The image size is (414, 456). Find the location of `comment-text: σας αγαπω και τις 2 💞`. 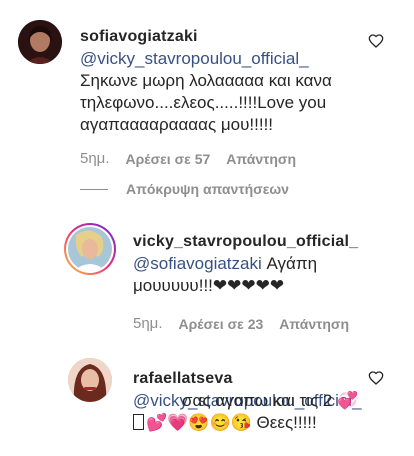

comment-text: σας αγαπω και τις 2 💞 is located at coordinates (270, 400).